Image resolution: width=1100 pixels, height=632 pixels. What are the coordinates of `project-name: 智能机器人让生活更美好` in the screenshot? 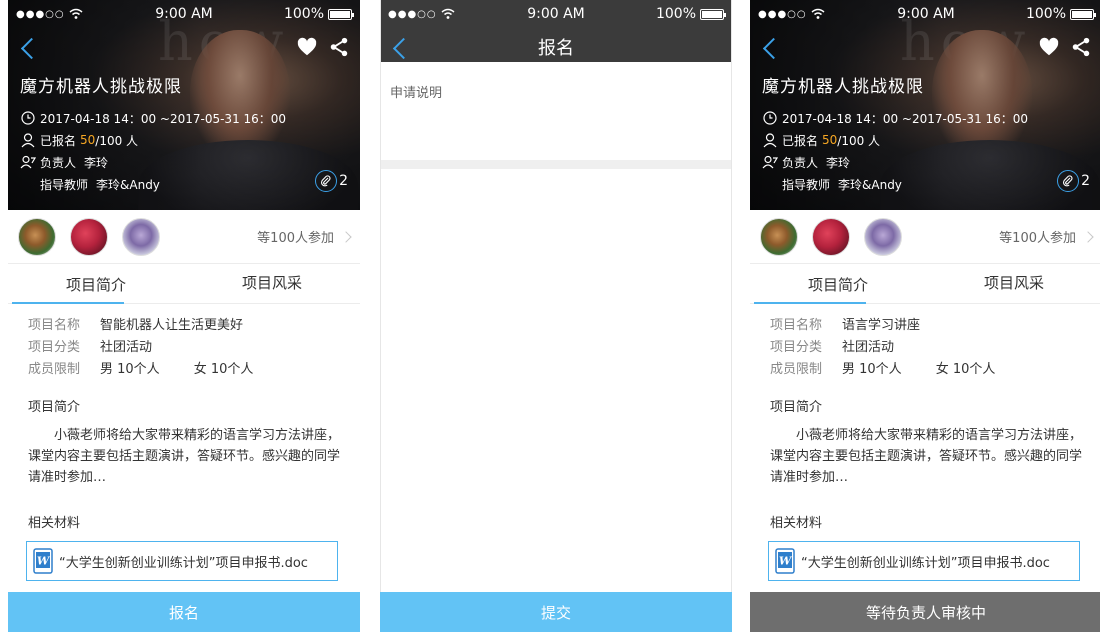 It's located at (172, 325).